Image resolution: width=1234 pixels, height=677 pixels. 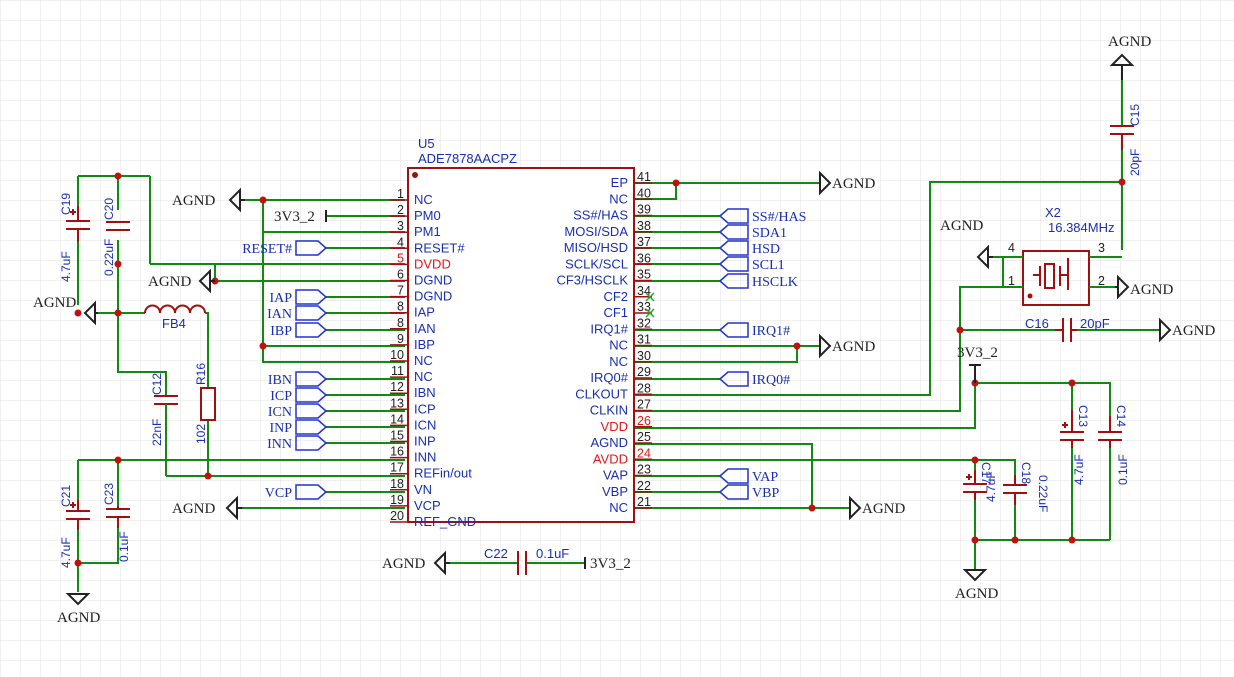 What do you see at coordinates (615, 491) in the screenshot?
I see `pin-name: VBP` at bounding box center [615, 491].